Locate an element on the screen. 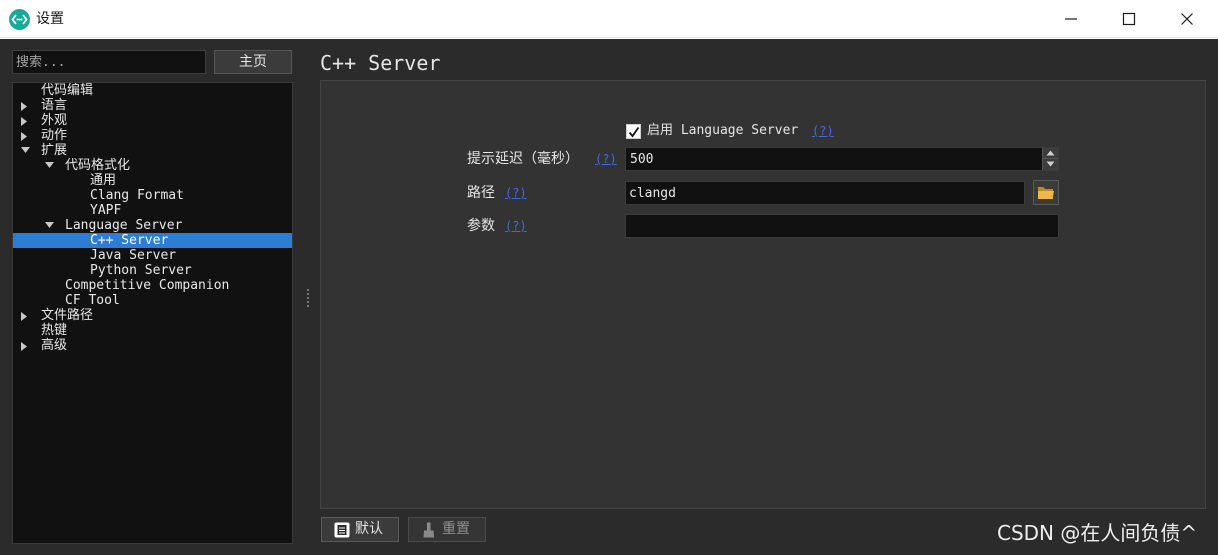  tree-item: 扩展 is located at coordinates (152, 150).